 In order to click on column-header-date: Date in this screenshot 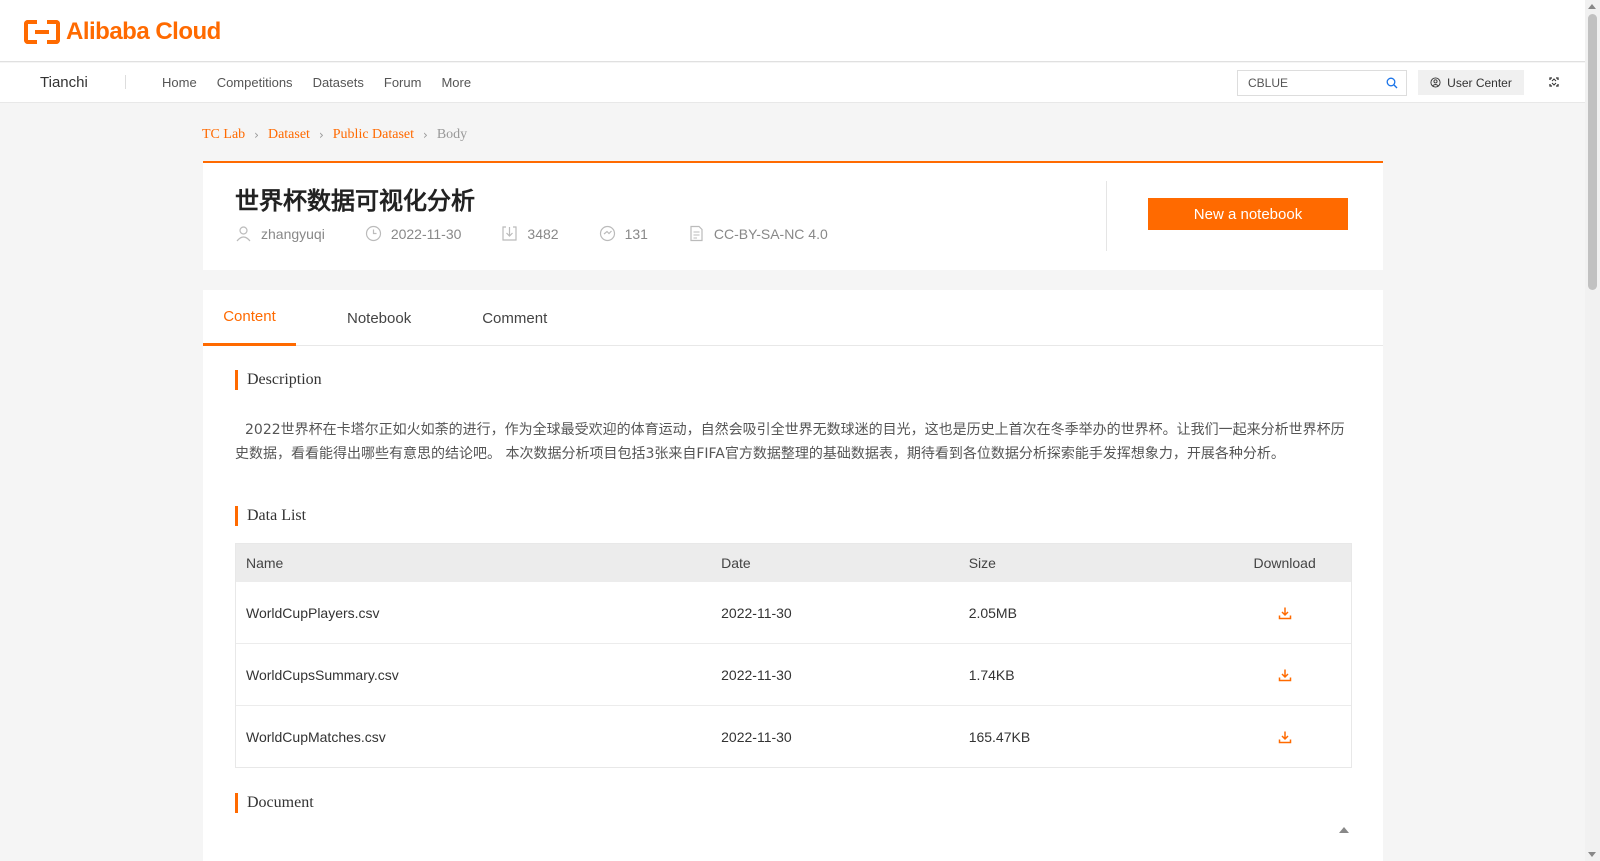, I will do `click(736, 562)`.